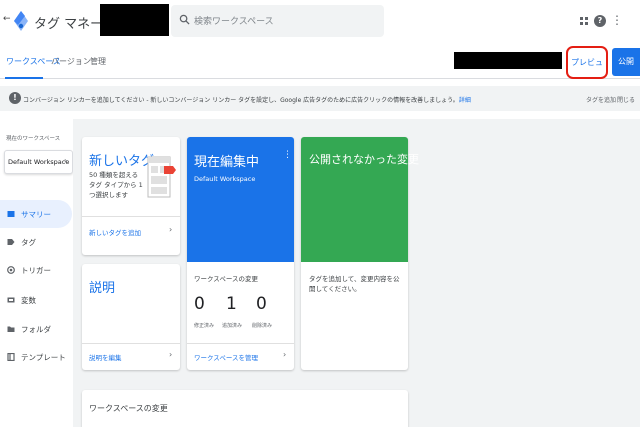 The height and width of the screenshot is (427, 640). I want to click on tab-admin: 管理, so click(98, 61).